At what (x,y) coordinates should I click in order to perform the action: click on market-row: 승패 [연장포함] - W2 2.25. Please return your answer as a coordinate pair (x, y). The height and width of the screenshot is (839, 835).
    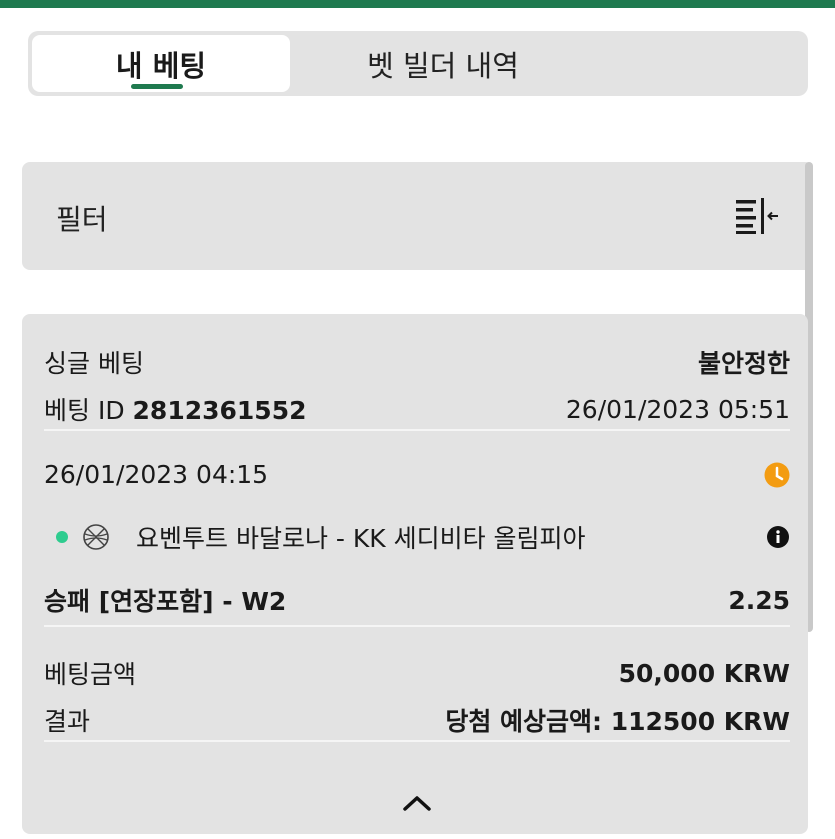
    Looking at the image, I should click on (417, 600).